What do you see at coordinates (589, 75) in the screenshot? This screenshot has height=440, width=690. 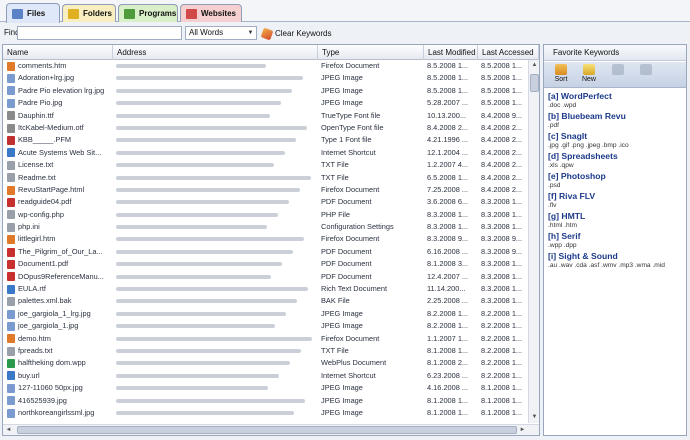 I see `new-keyword-button: New` at bounding box center [589, 75].